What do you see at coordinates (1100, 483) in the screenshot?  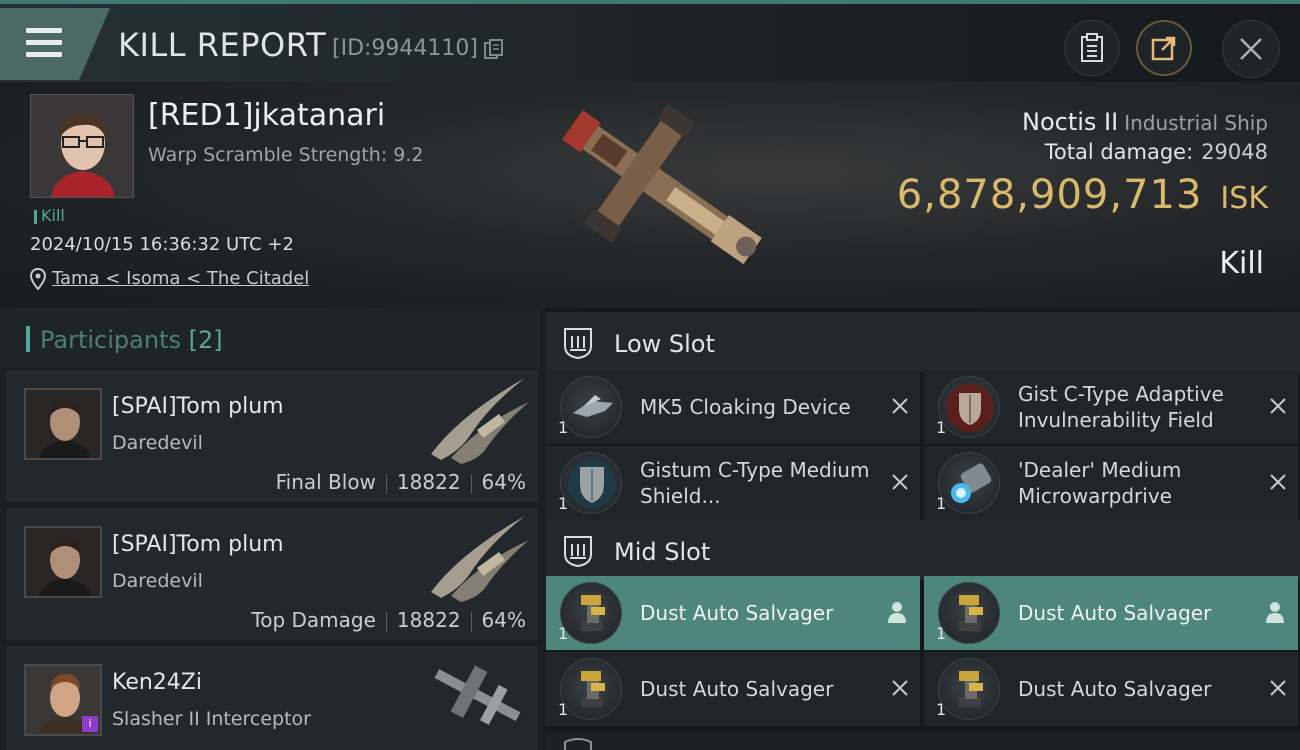 I see `module-name: 'Dealer' Medium Microwarpdrive` at bounding box center [1100, 483].